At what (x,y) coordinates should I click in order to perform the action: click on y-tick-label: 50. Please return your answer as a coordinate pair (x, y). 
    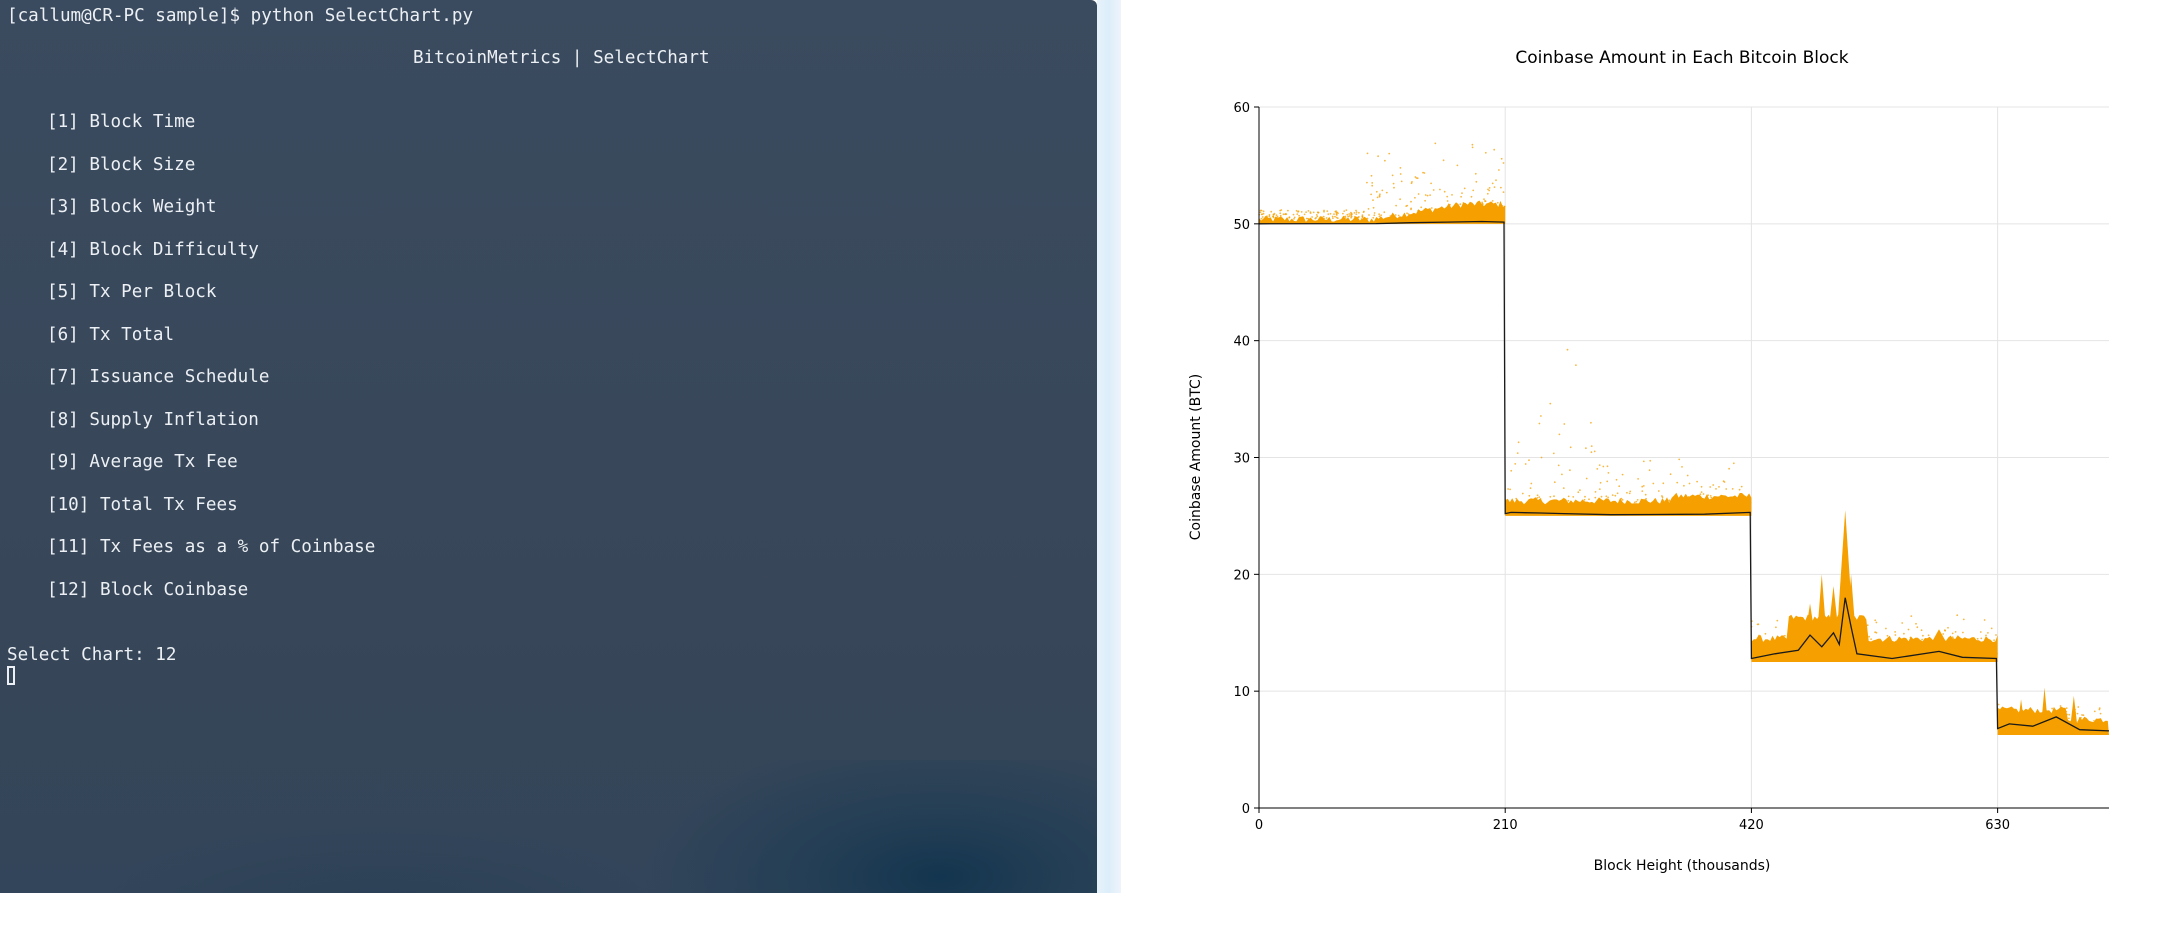
    Looking at the image, I should click on (1241, 225).